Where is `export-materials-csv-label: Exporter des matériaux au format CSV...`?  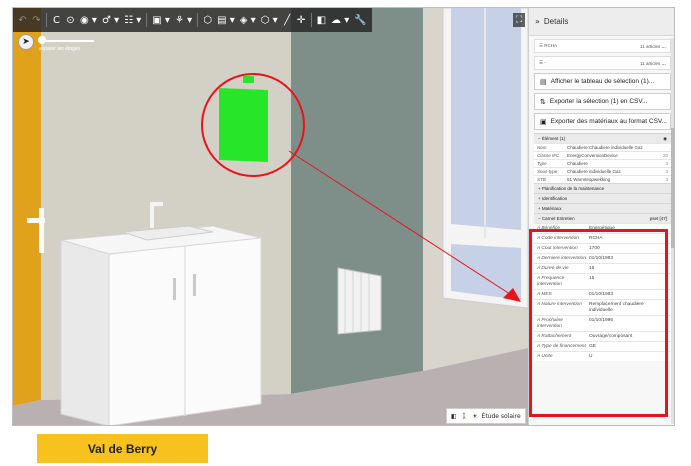 export-materials-csv-label: Exporter des matériaux au format CSV... is located at coordinates (609, 121).